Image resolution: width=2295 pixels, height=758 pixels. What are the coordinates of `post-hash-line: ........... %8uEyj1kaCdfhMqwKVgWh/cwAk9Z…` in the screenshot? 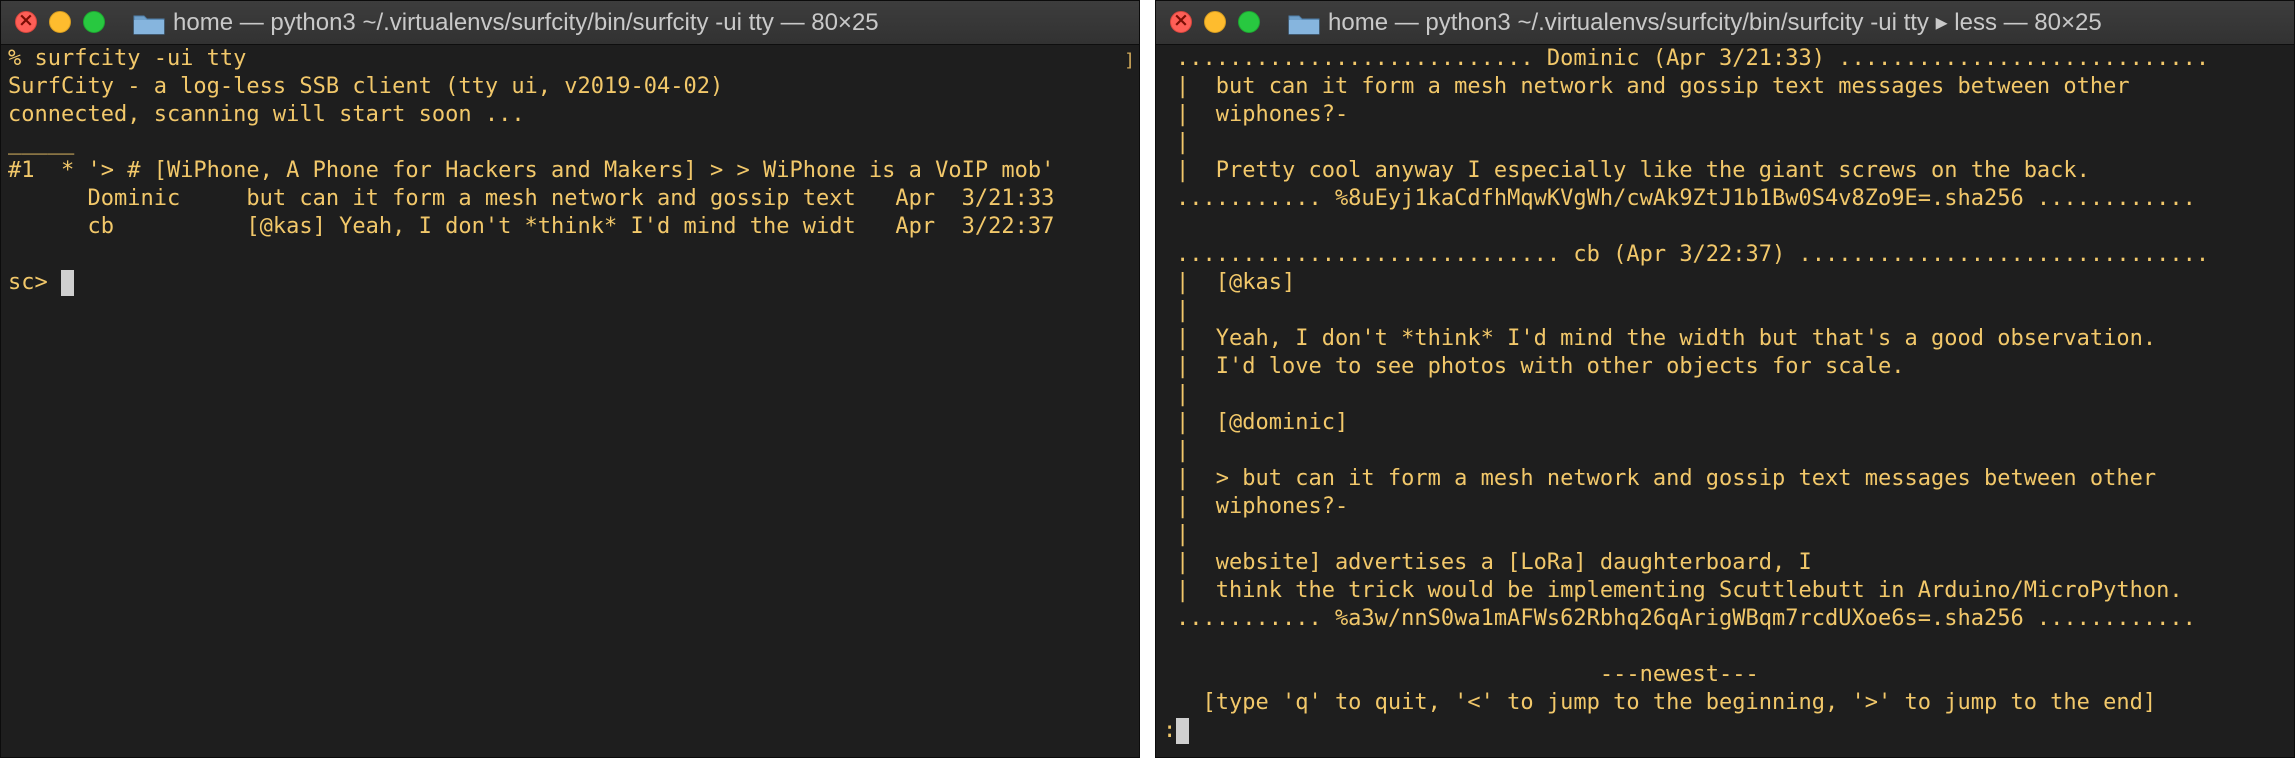 It's located at (1686, 198).